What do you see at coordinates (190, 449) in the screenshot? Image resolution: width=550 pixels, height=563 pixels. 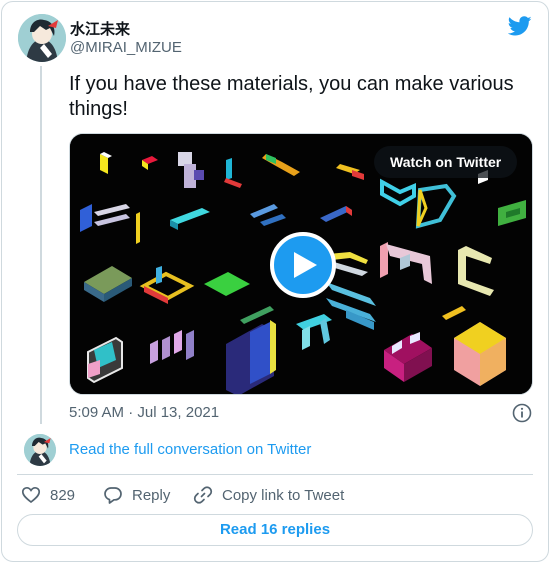 I see `read-full-conversation-link: Read the full conversation on Twitter` at bounding box center [190, 449].